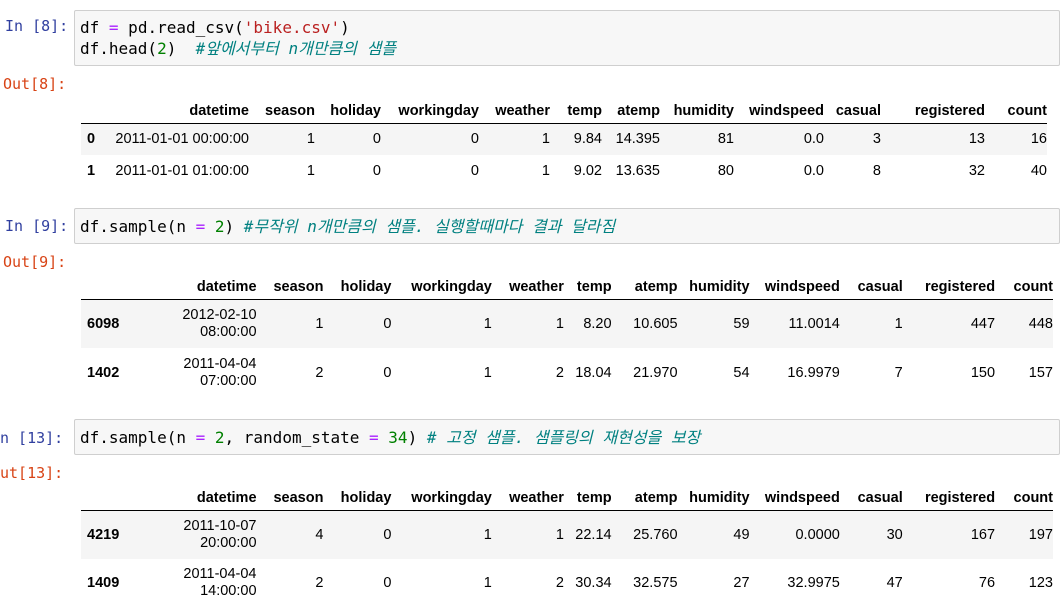 This screenshot has height=607, width=1063. What do you see at coordinates (35, 84) in the screenshot?
I see `output-prompt: Out[8]:` at bounding box center [35, 84].